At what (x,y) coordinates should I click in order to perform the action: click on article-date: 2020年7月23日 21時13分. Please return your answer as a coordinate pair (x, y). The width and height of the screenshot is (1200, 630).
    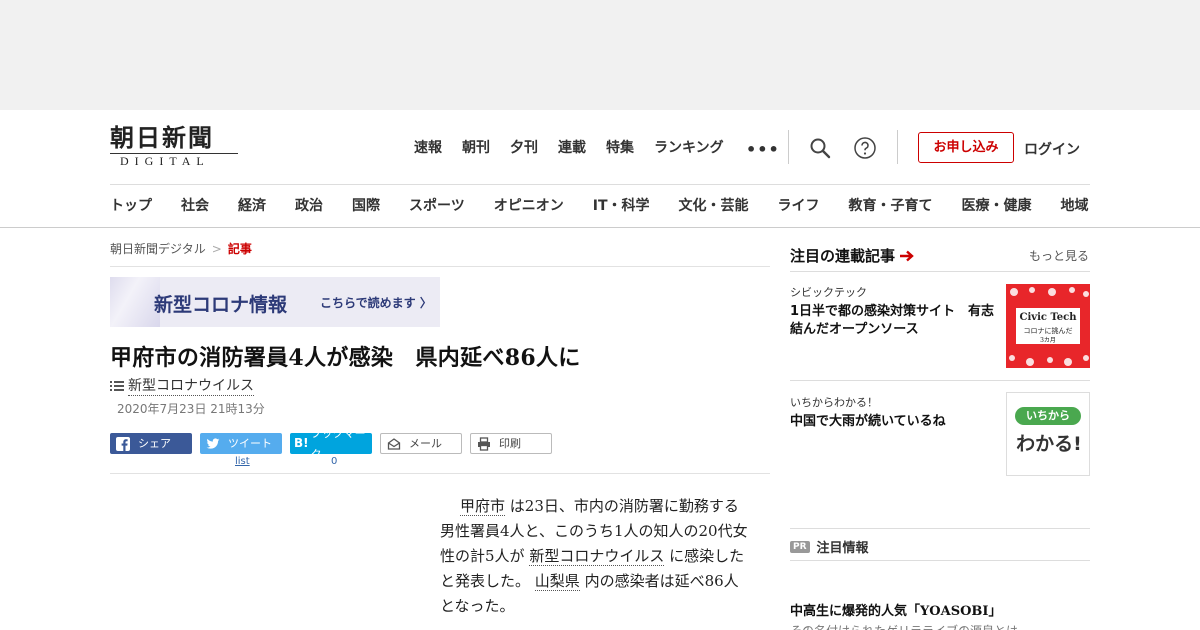
    Looking at the image, I should click on (191, 409).